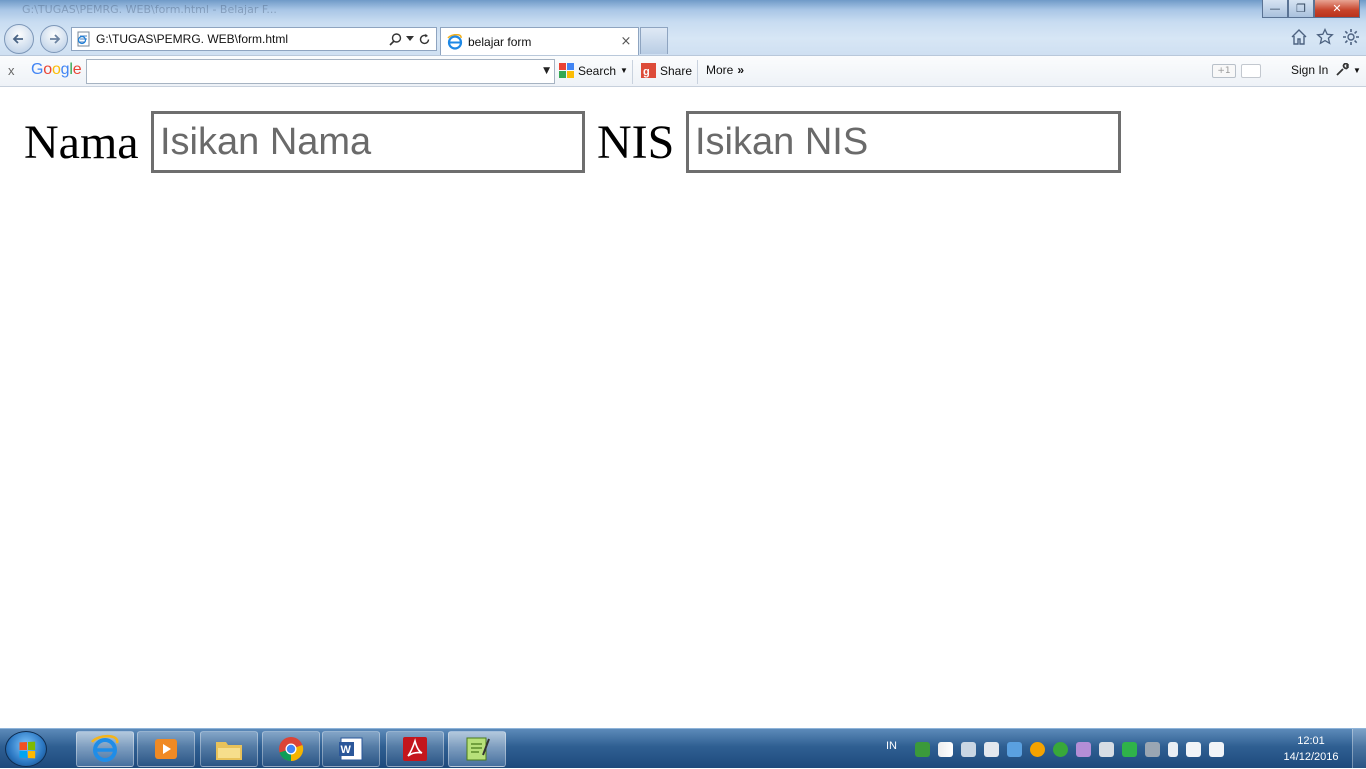 The image size is (1366, 769). I want to click on taskbar-chrome-button, so click(291, 749).